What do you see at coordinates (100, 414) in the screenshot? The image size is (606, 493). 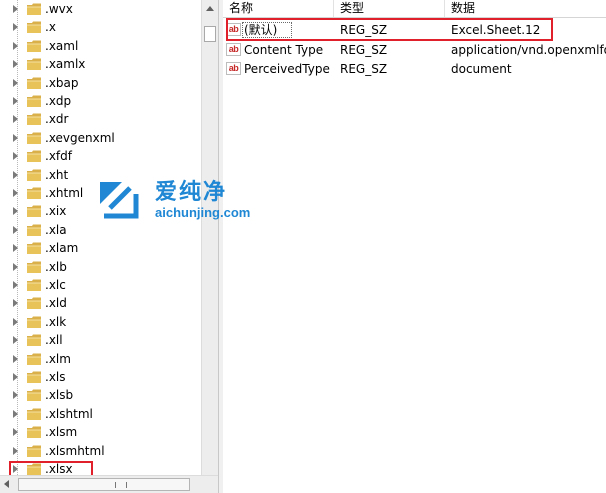 I see `tree-item: .xlshtml` at bounding box center [100, 414].